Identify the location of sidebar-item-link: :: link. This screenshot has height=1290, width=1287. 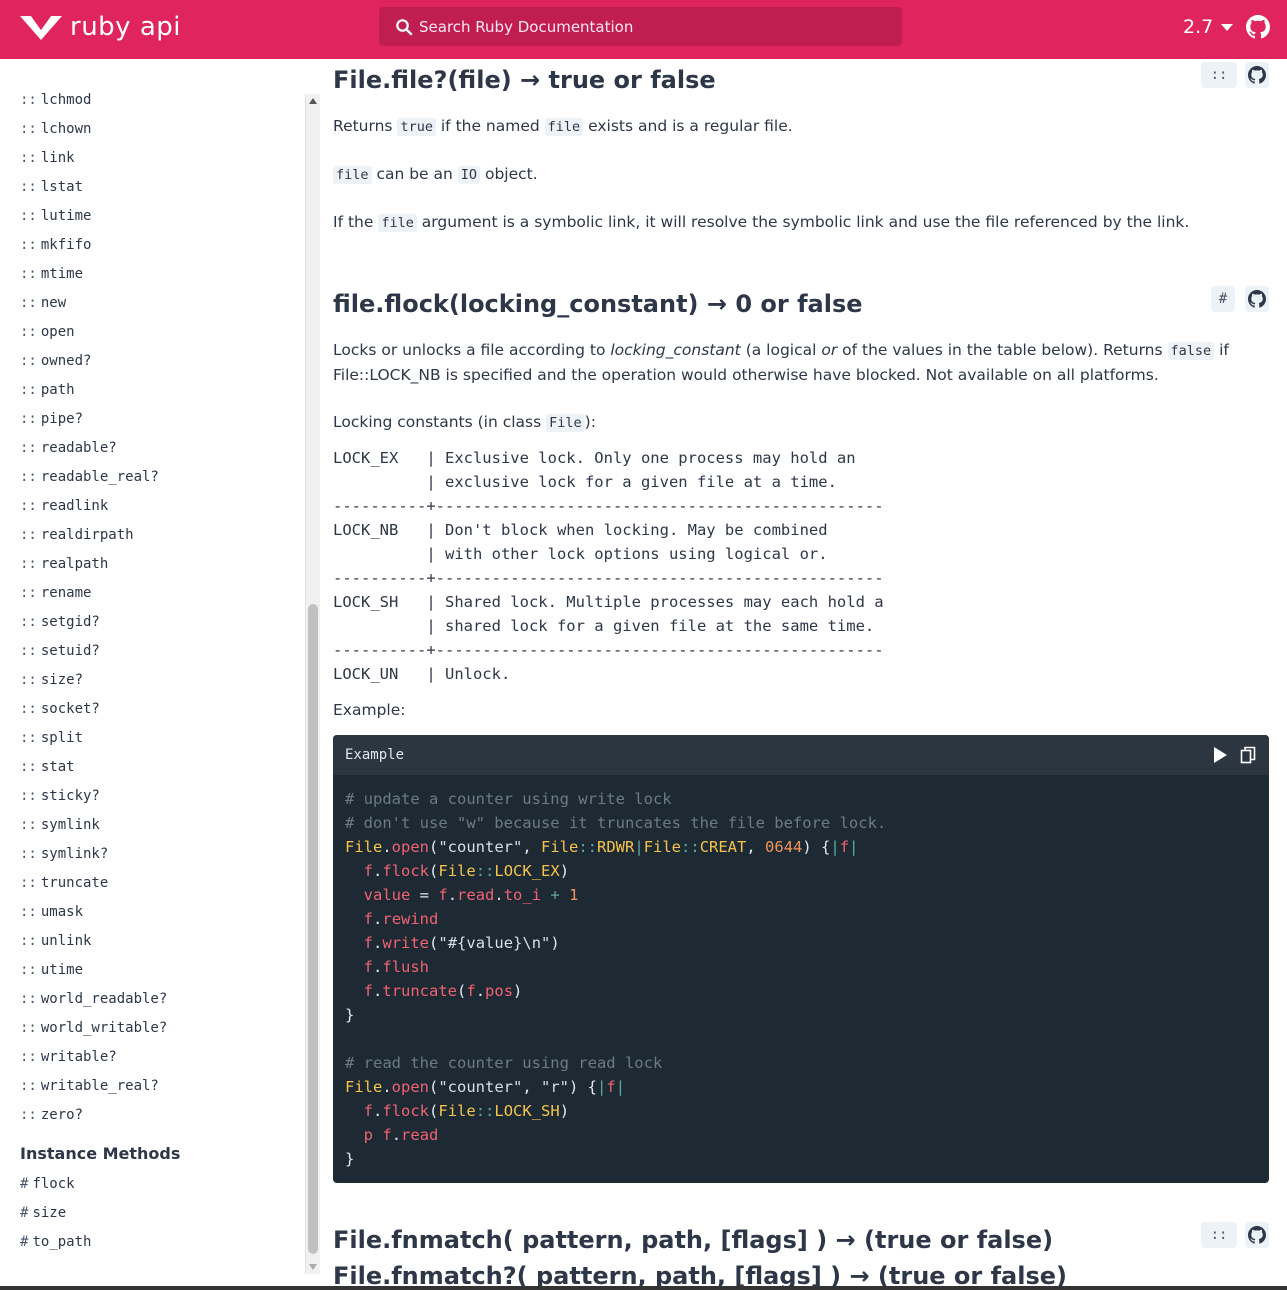
(100, 162).